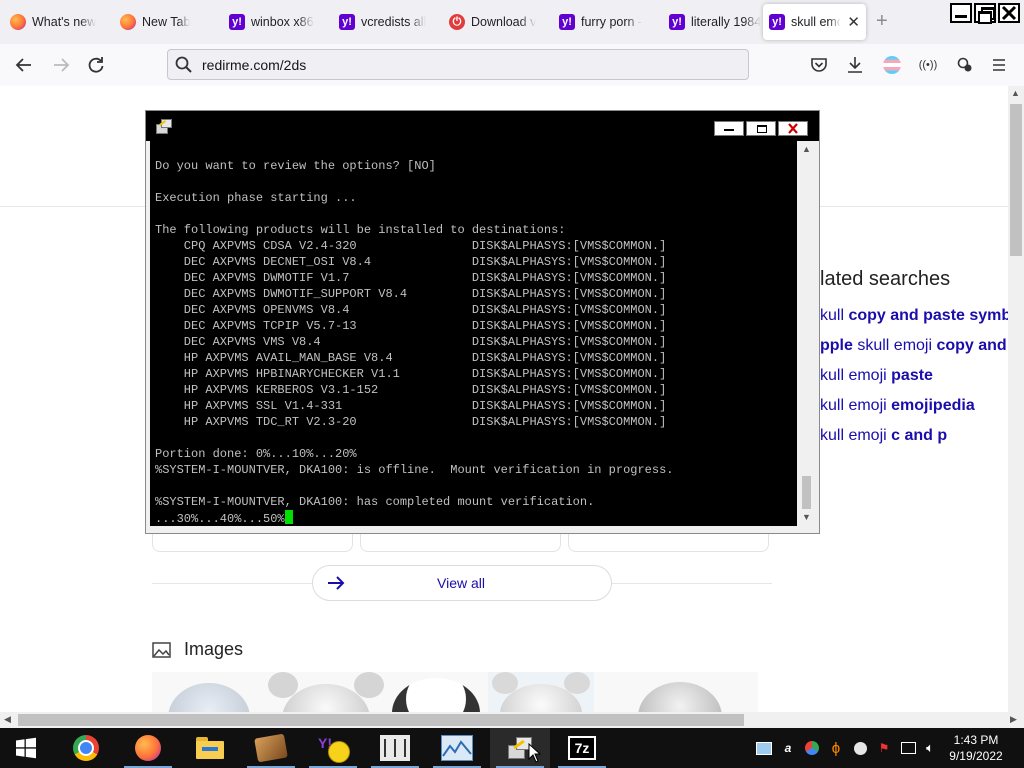 The width and height of the screenshot is (1024, 768). I want to click on related-search-text: skull emoji, so click(894, 345).